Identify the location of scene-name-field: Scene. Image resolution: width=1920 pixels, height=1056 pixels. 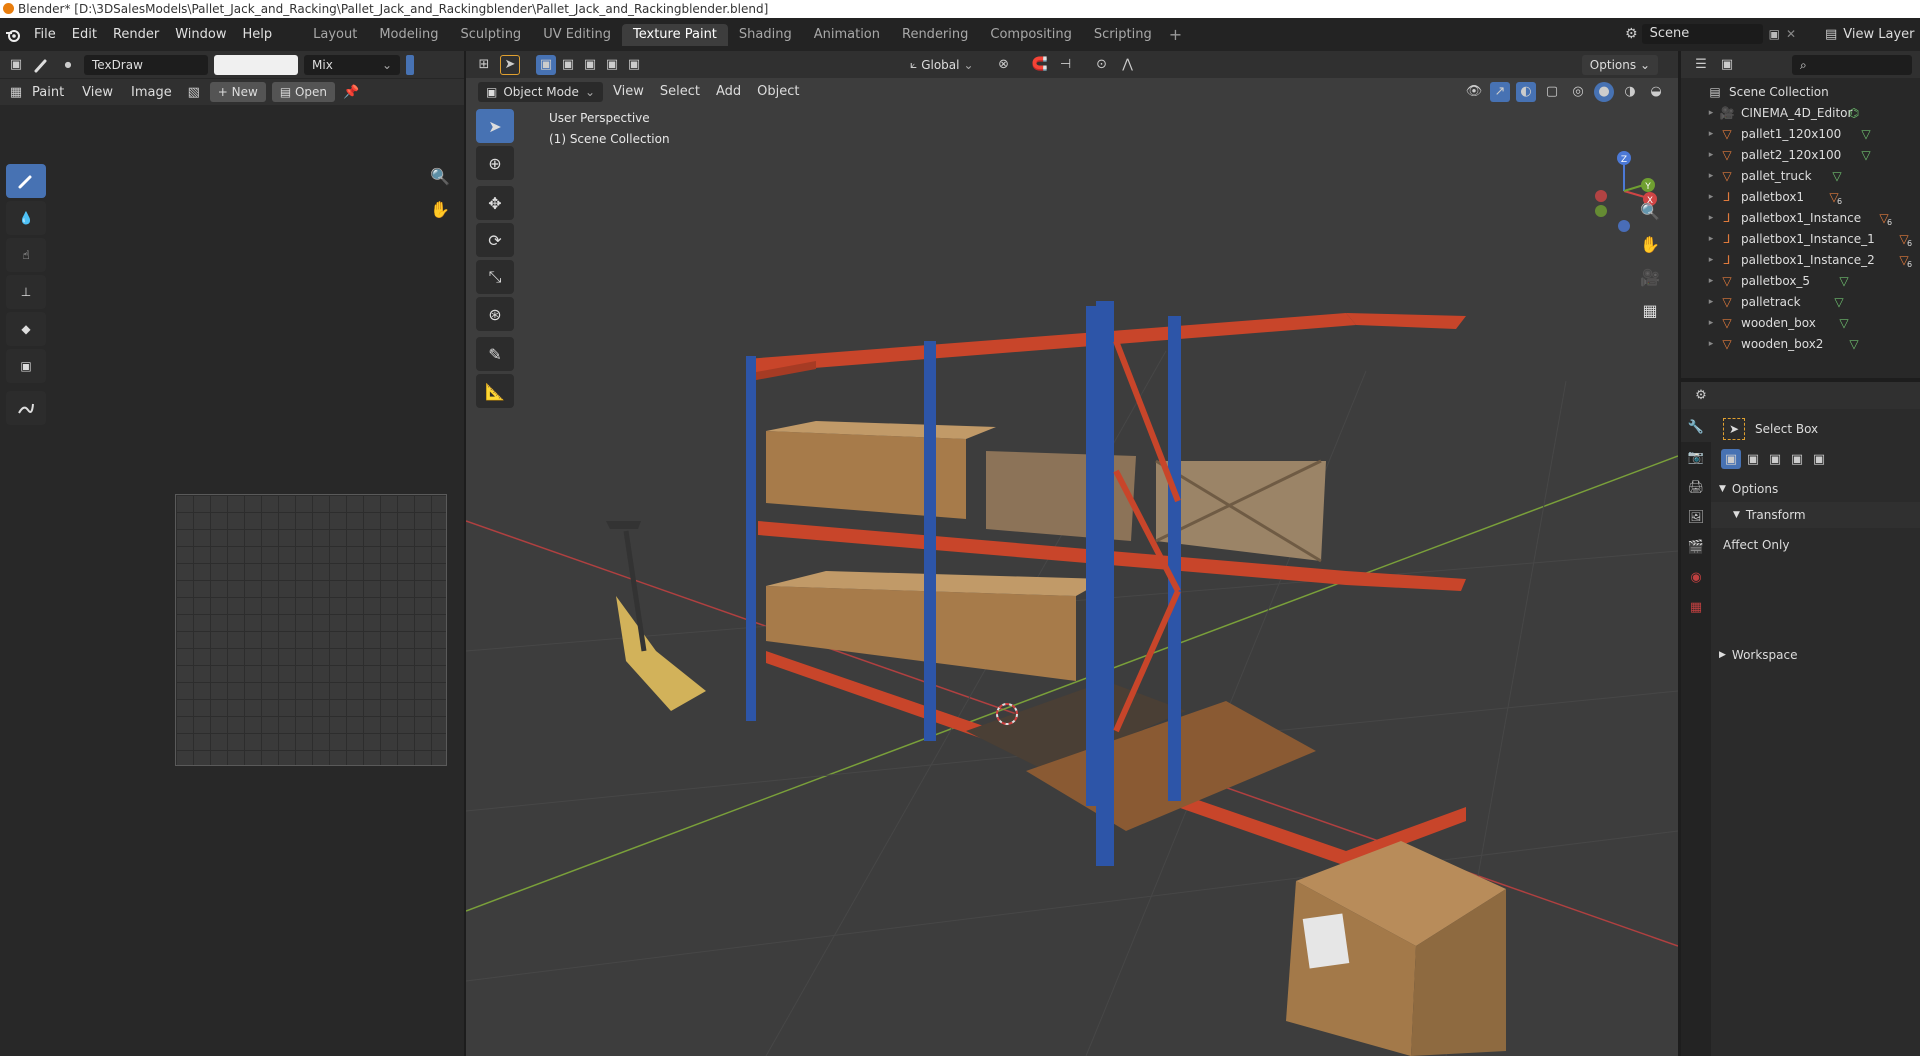
(1702, 34).